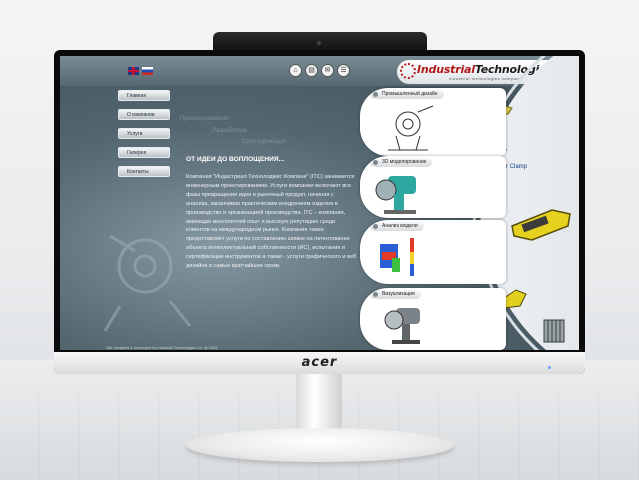  What do you see at coordinates (147, 283) in the screenshot?
I see `faded-machine-illustration` at bounding box center [147, 283].